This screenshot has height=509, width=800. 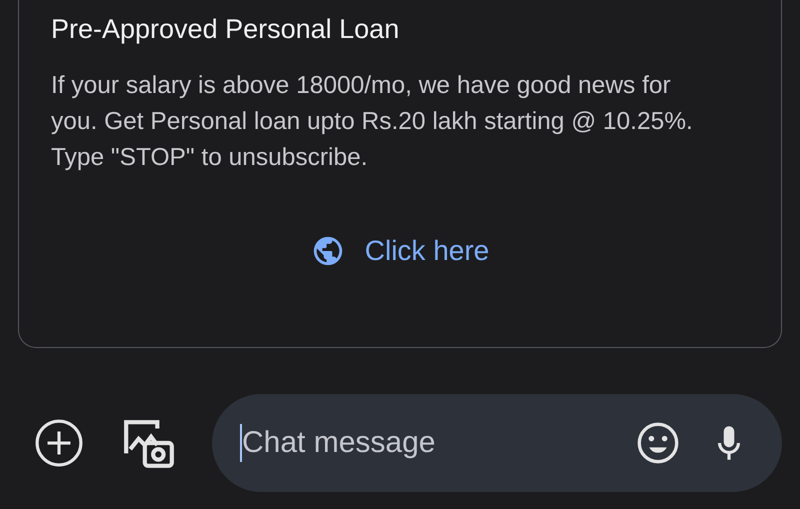 I want to click on chat-message-field: Chat message, so click(x=420, y=443).